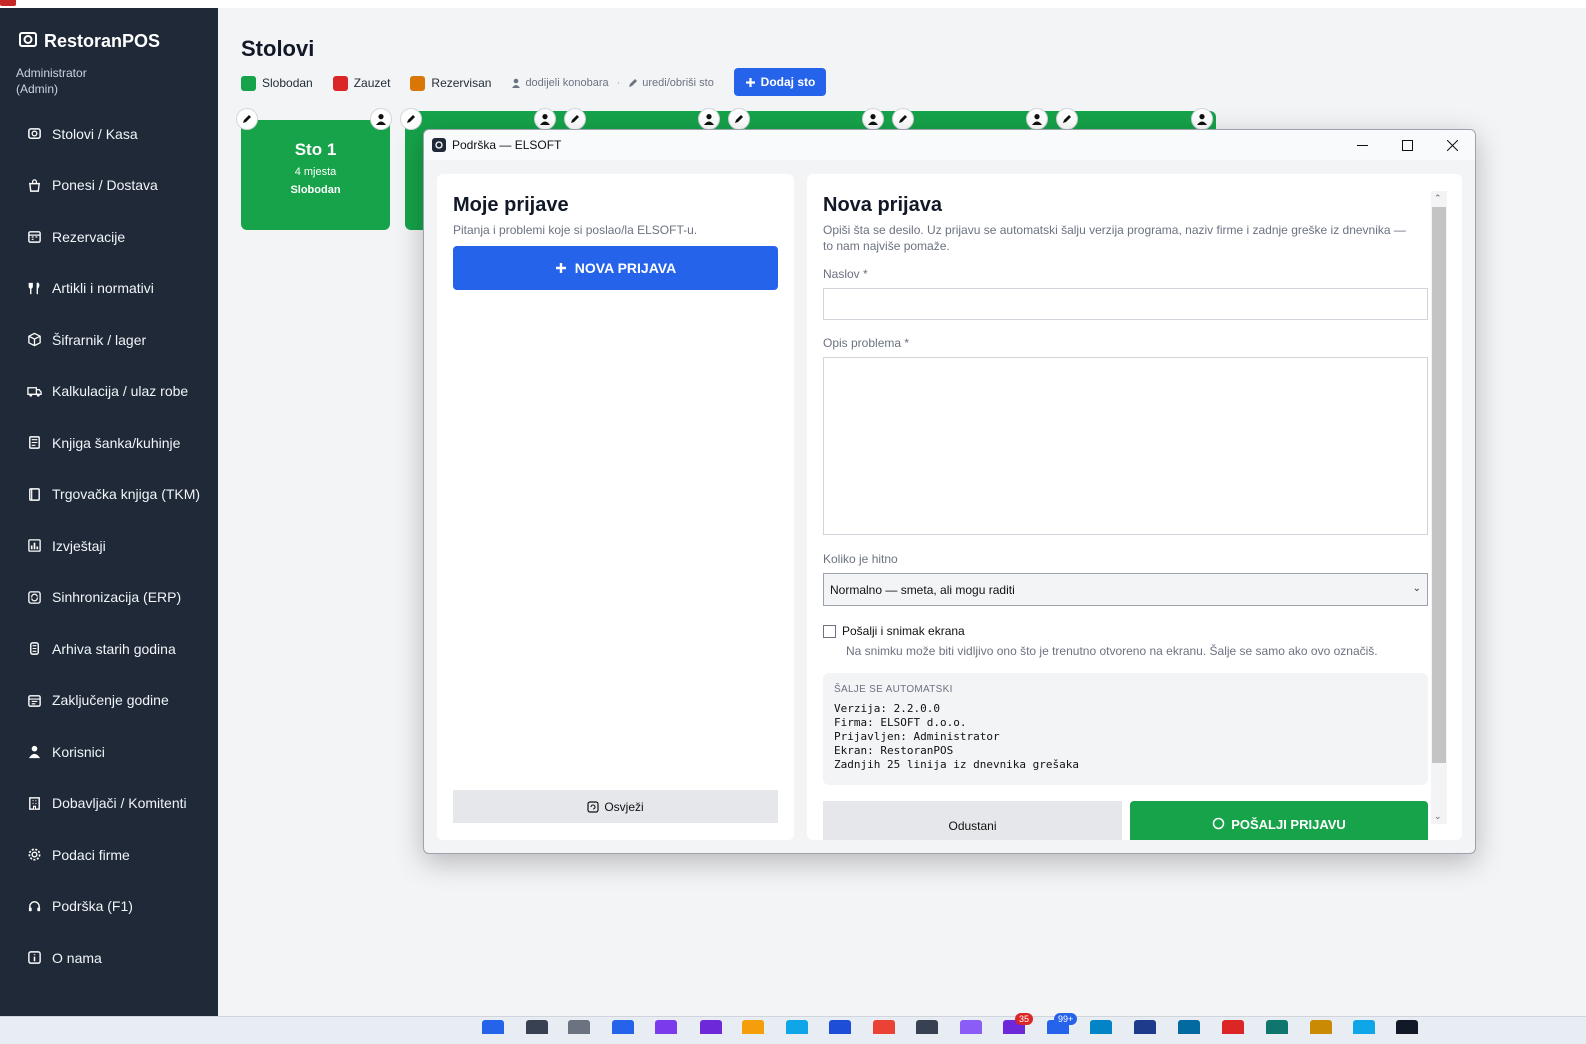 The height and width of the screenshot is (1044, 1586). I want to click on sidebar-item-1: Stolovi / Kasa, so click(109, 134).